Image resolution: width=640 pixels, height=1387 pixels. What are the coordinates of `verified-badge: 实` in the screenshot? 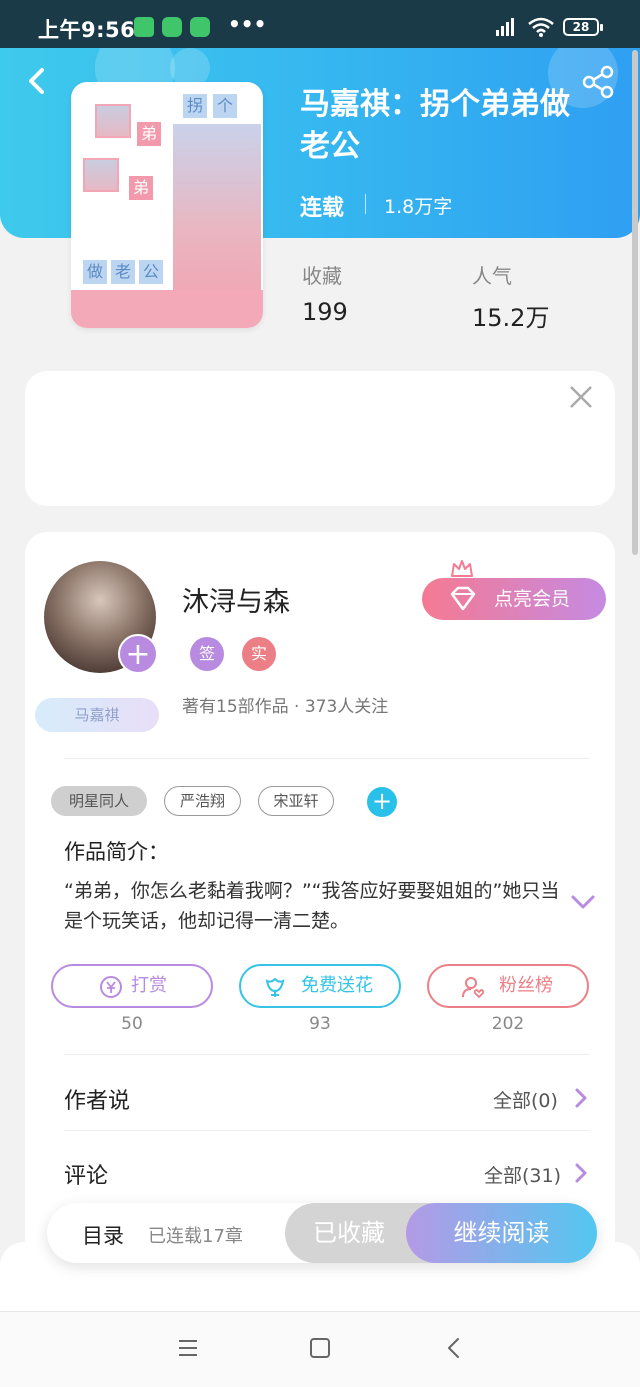 It's located at (259, 654).